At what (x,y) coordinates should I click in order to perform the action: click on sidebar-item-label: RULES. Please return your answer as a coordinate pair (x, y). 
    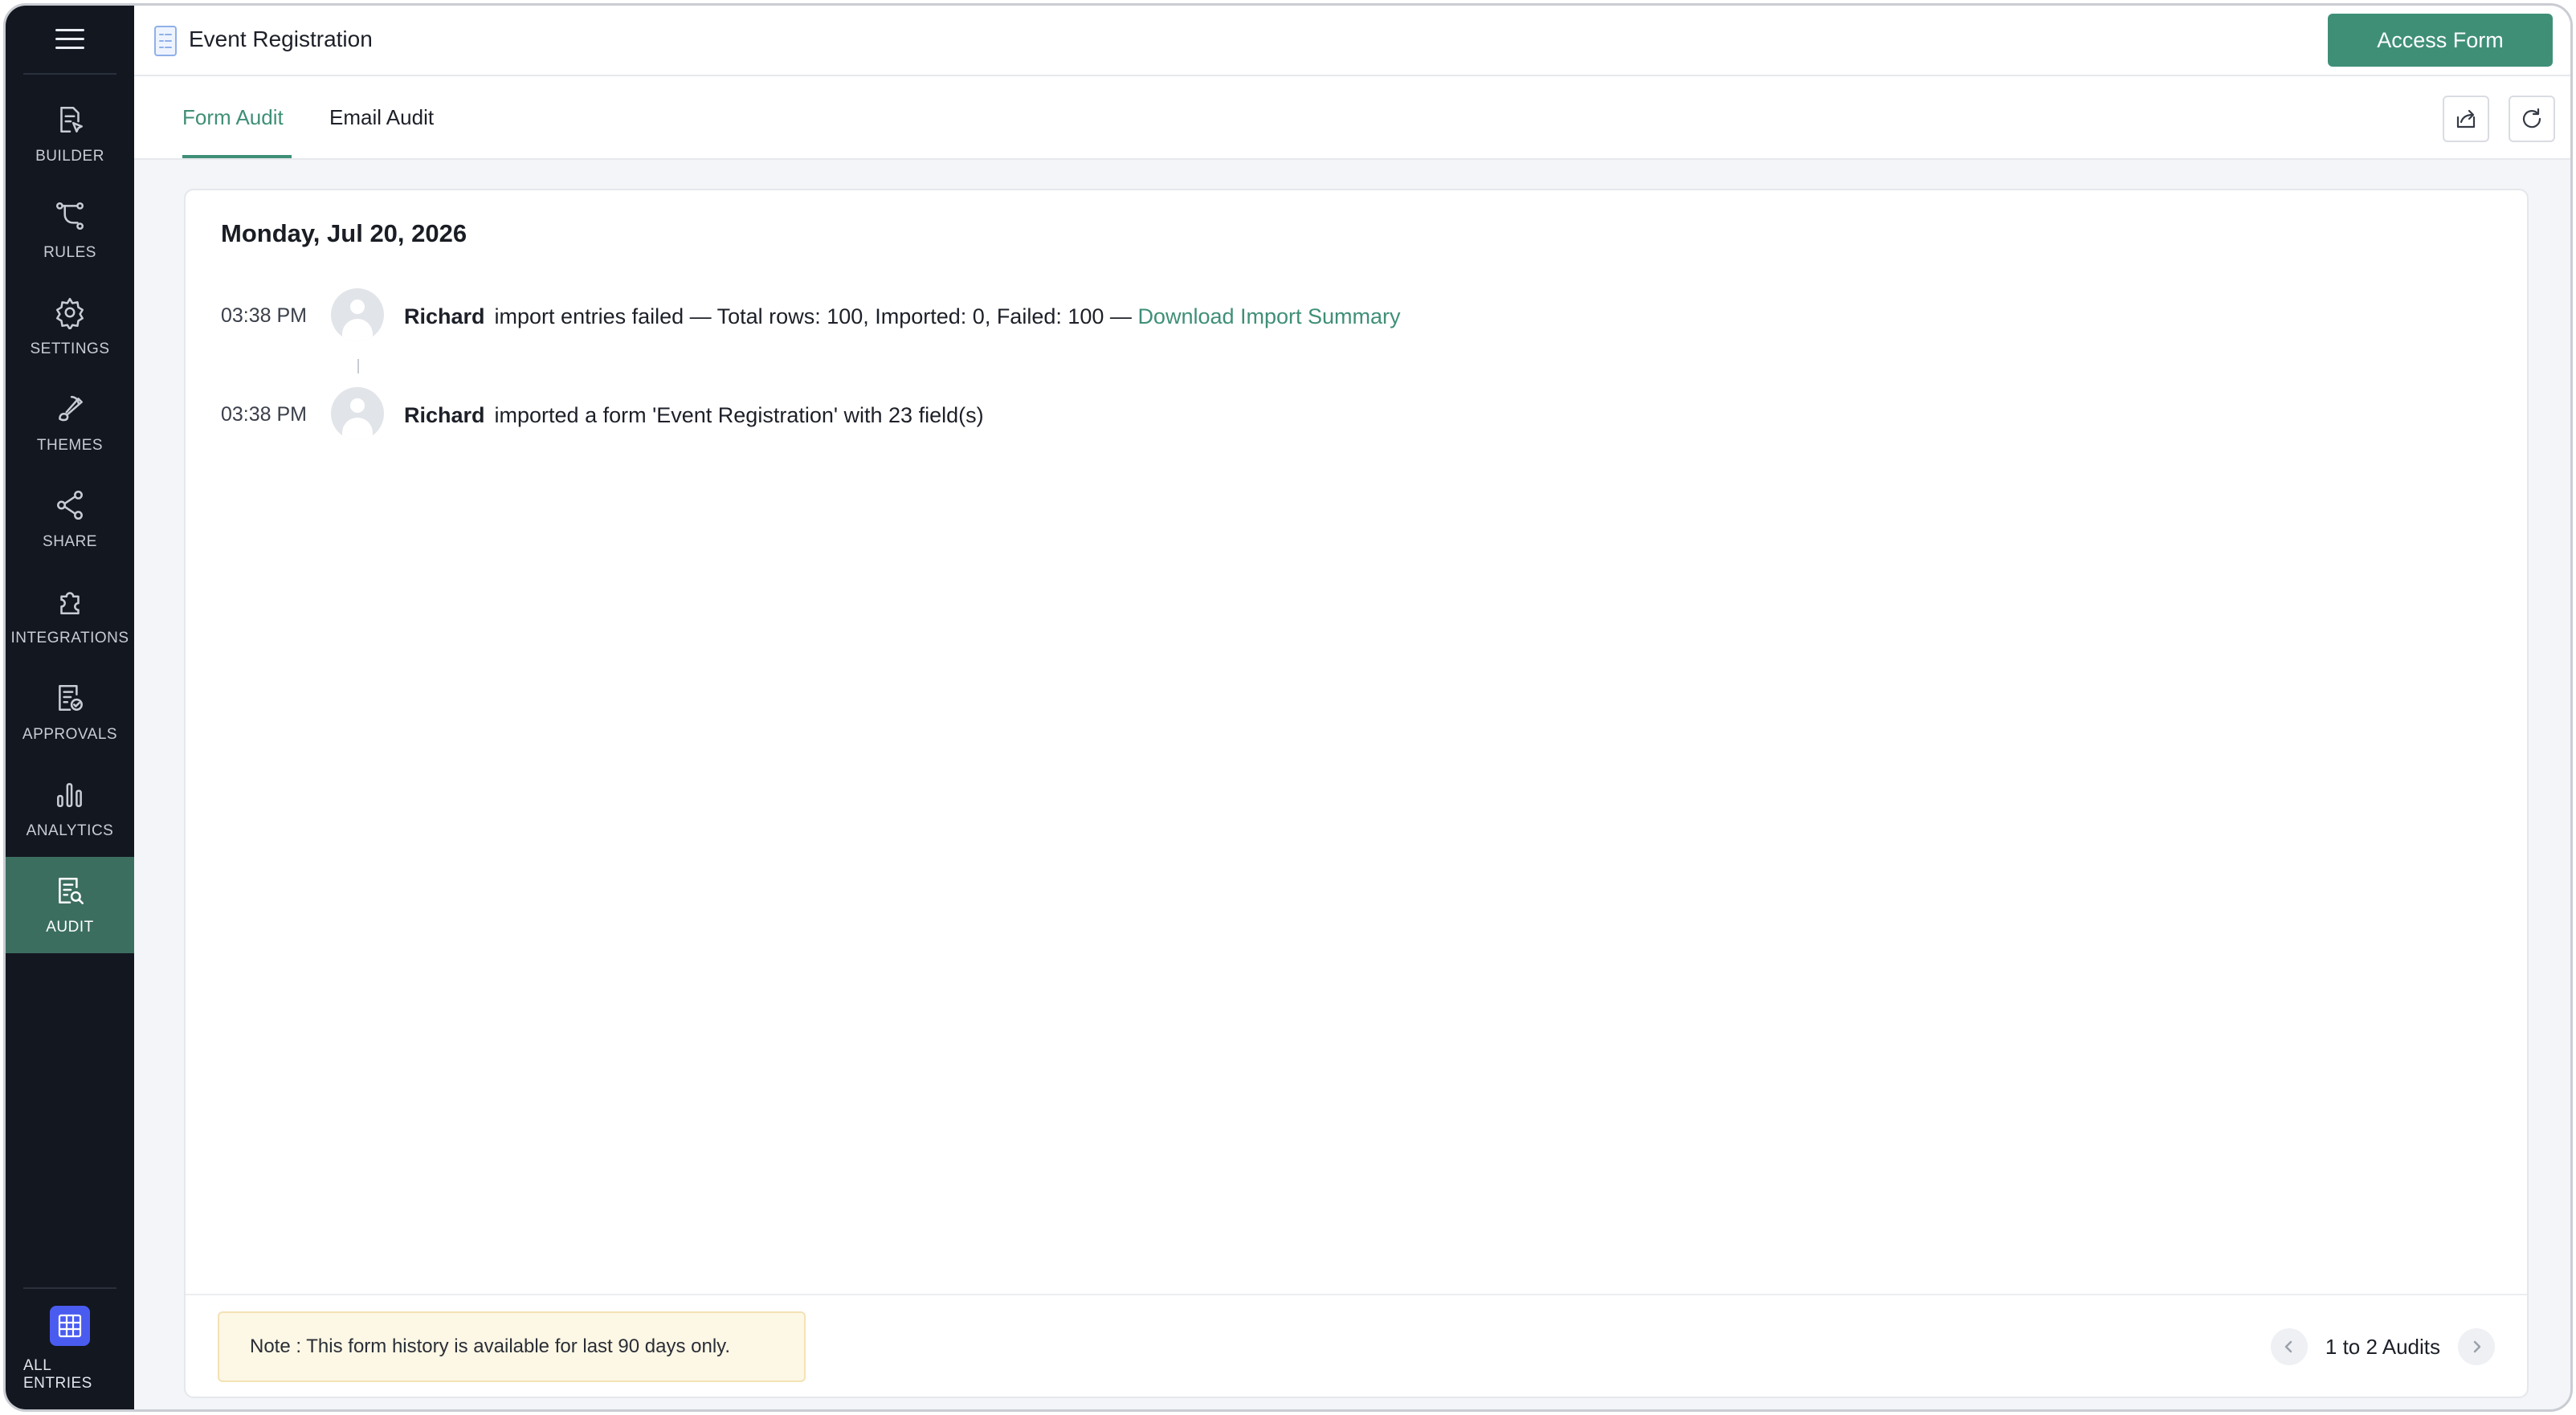
    Looking at the image, I should click on (69, 252).